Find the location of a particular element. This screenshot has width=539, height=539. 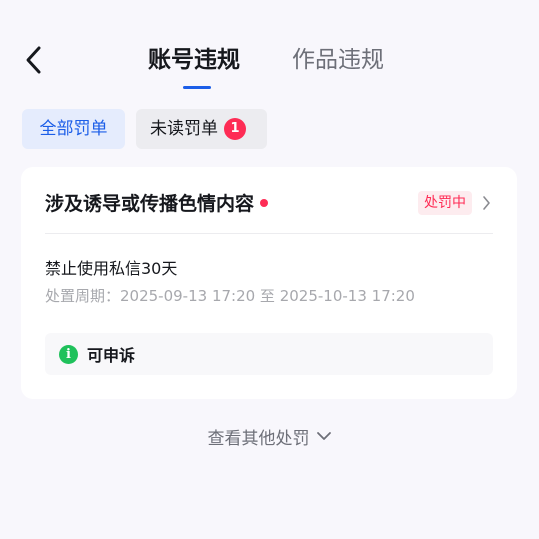

tab-content-violation: 作品违规 is located at coordinates (338, 60).